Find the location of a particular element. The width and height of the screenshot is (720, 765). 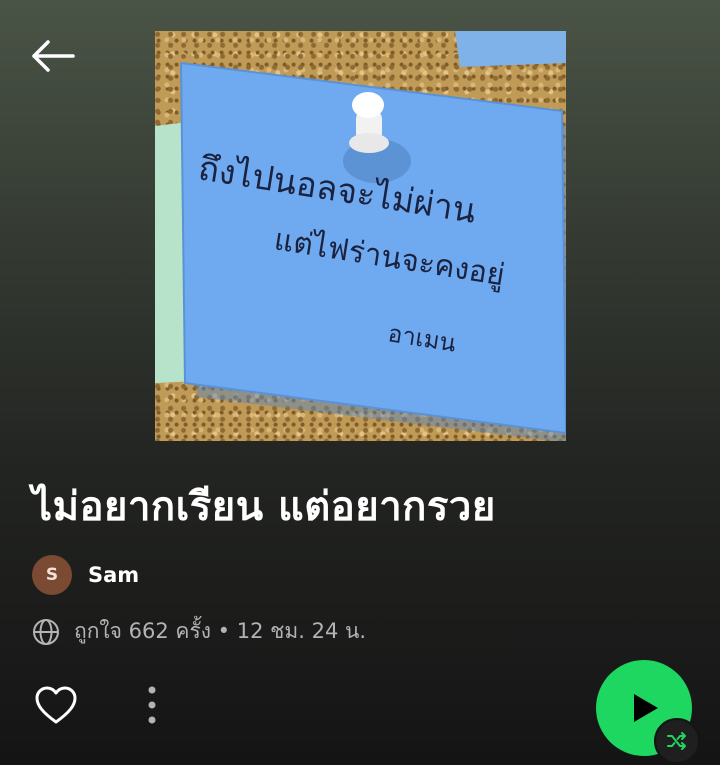

back-button is located at coordinates (52, 56).